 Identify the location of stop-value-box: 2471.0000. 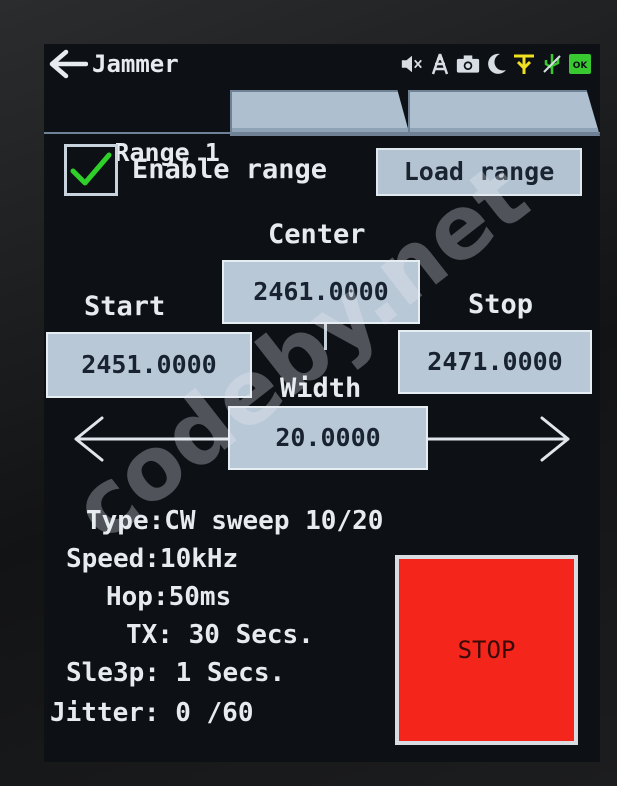
(495, 362).